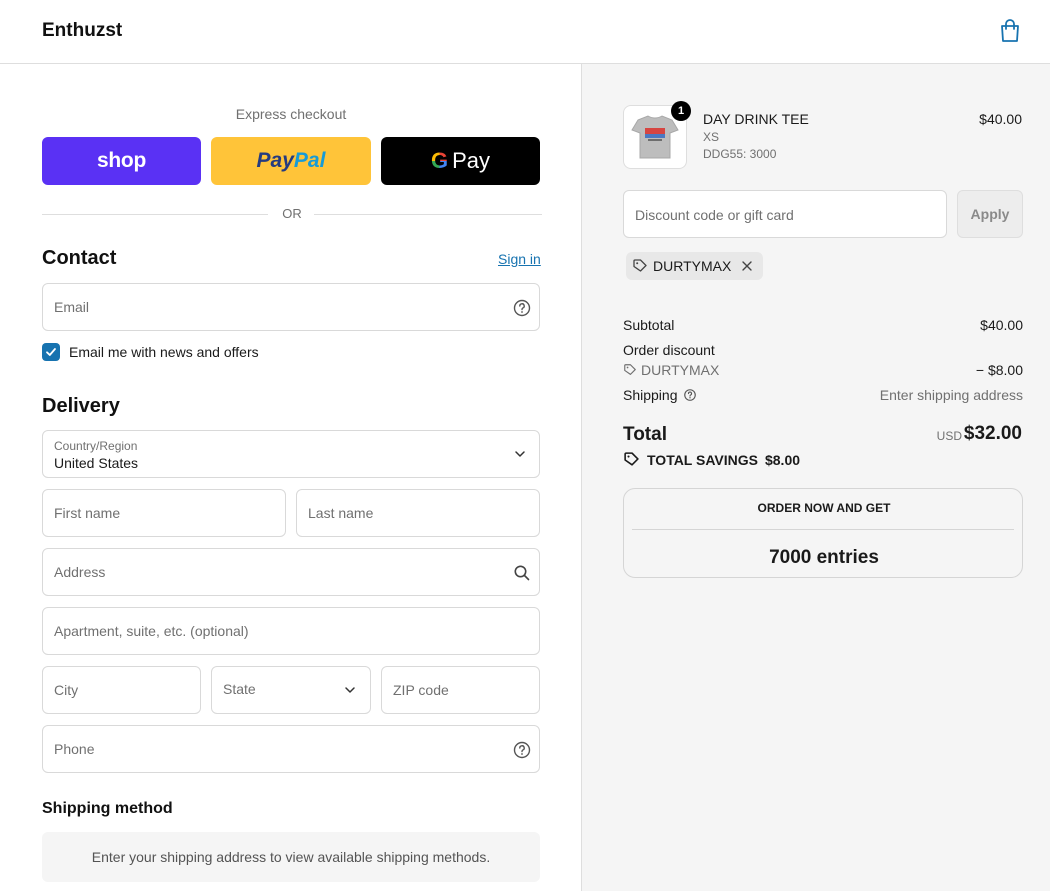 This screenshot has width=1050, height=891. I want to click on apply-discount-button: Apply, so click(990, 214).